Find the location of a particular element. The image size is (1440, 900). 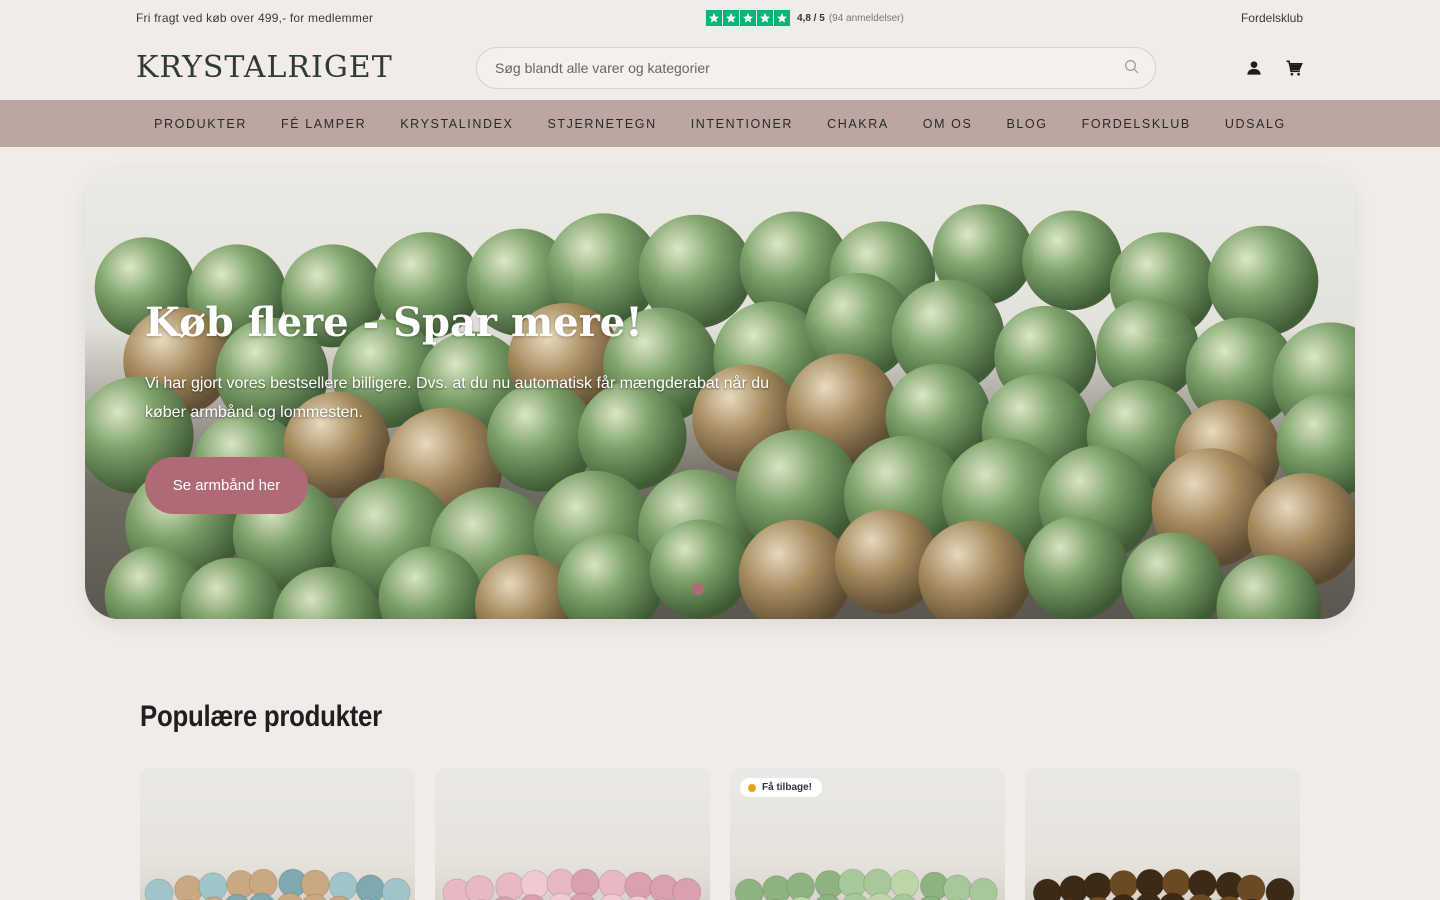

search-icon is located at coordinates (1132, 67).